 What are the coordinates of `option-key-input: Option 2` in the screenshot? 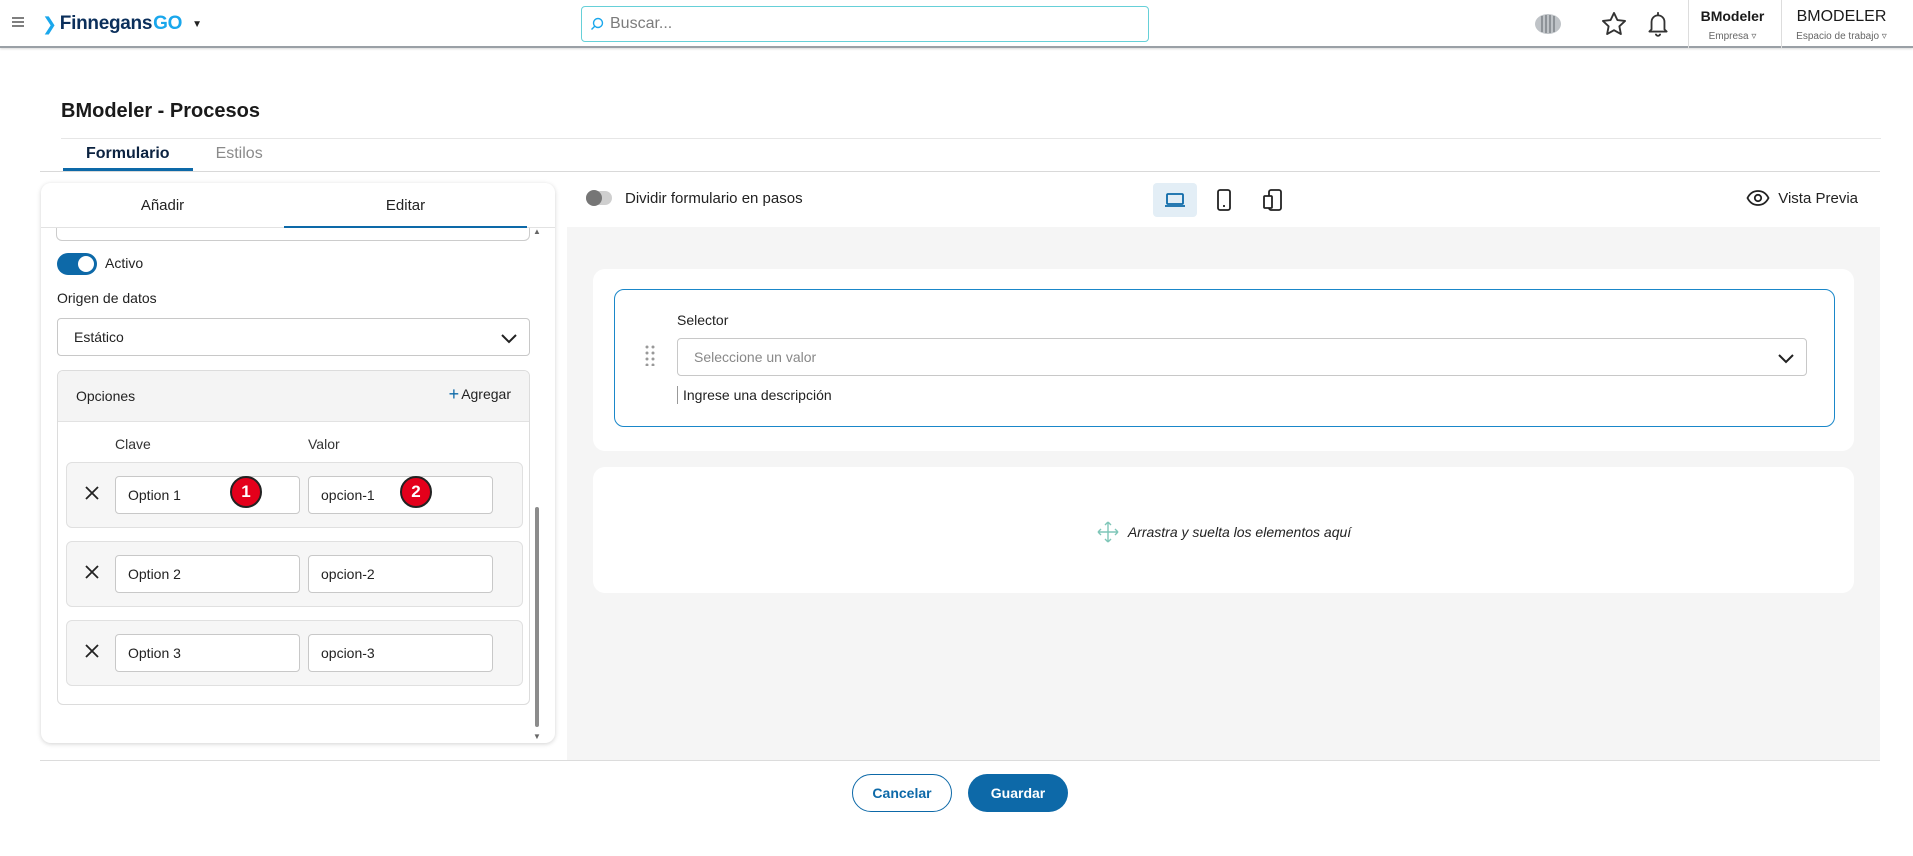 It's located at (207, 574).